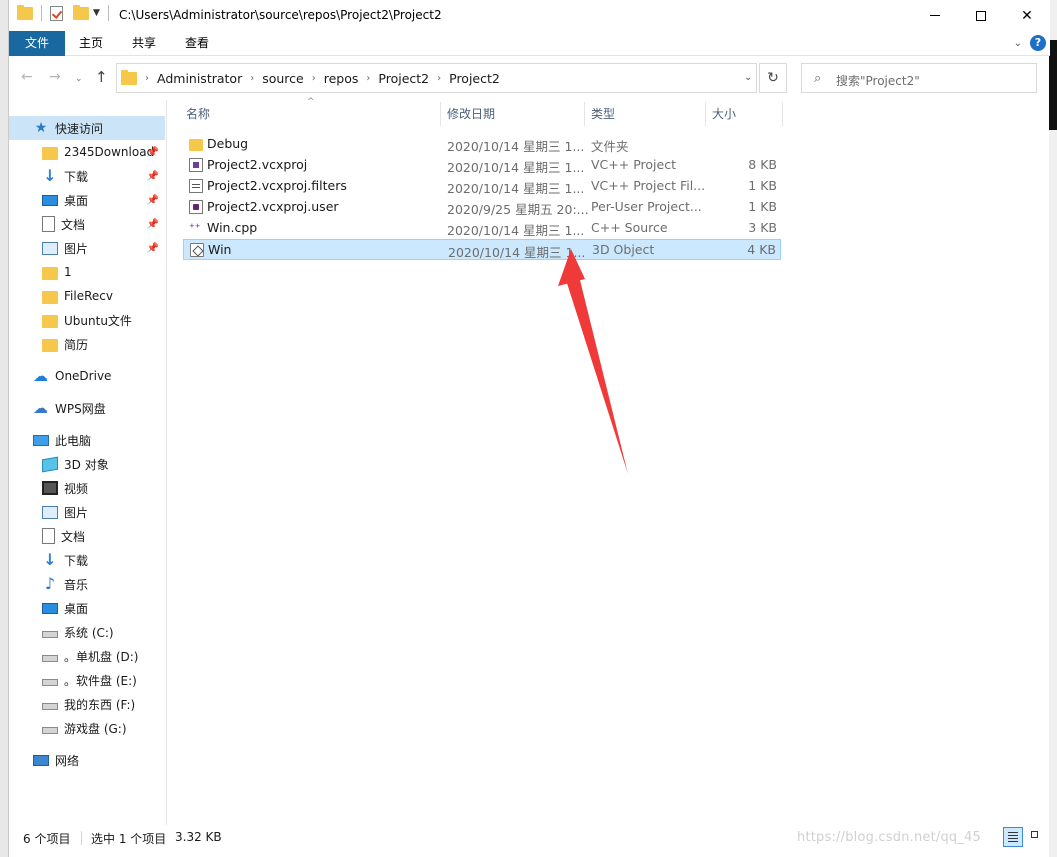  What do you see at coordinates (56, 13) in the screenshot?
I see `properties-icon` at bounding box center [56, 13].